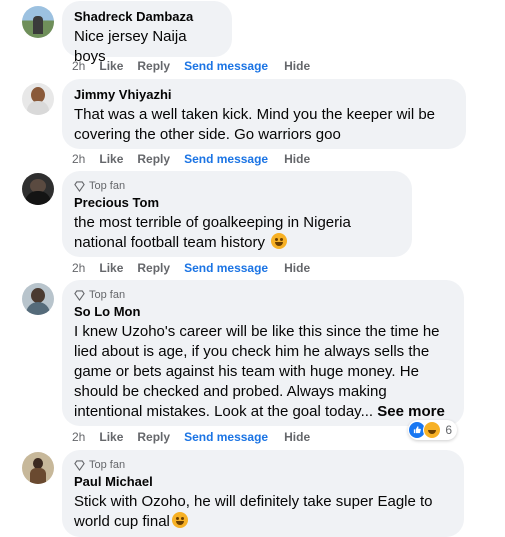 The image size is (505, 537). What do you see at coordinates (147, 33) in the screenshot?
I see `comment-bubble: Shadreck Dambaza Nice jersey Naija boys` at bounding box center [147, 33].